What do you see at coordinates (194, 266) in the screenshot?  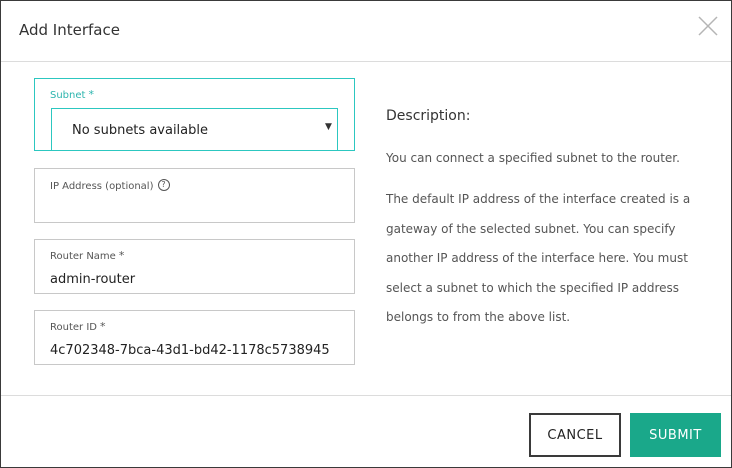 I see `router-name-field: Router Name * admin-router` at bounding box center [194, 266].